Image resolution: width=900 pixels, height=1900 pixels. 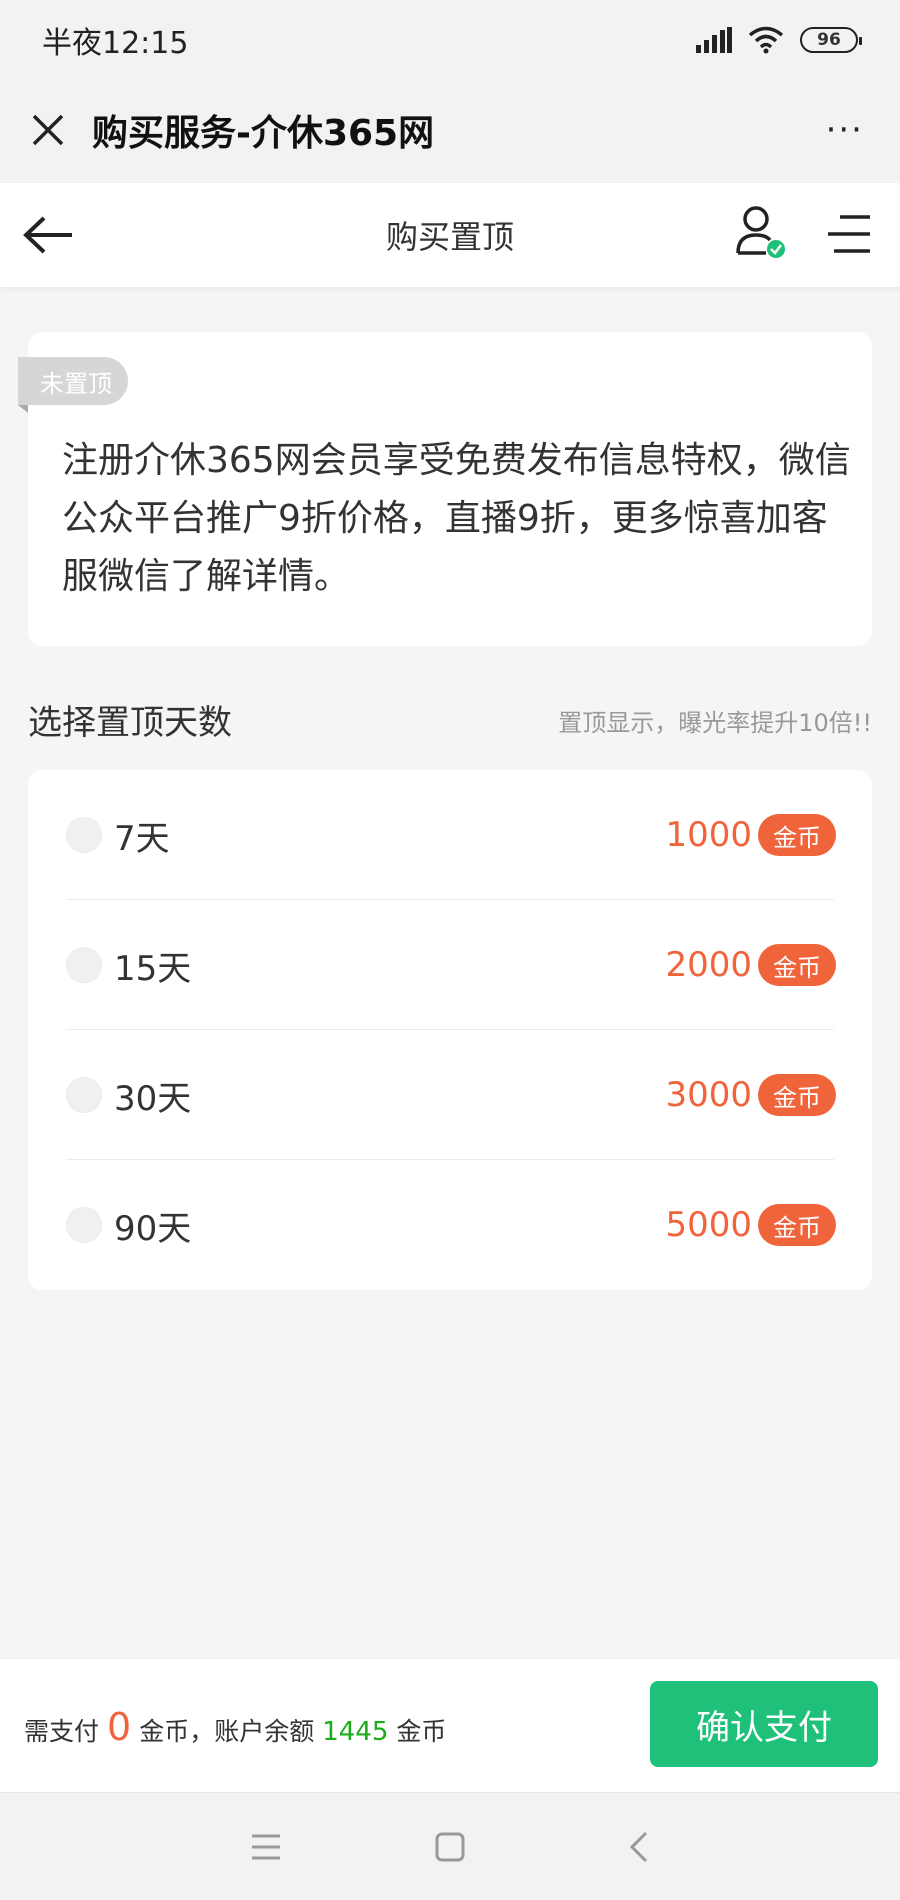 I want to click on user-button, so click(x=762, y=233).